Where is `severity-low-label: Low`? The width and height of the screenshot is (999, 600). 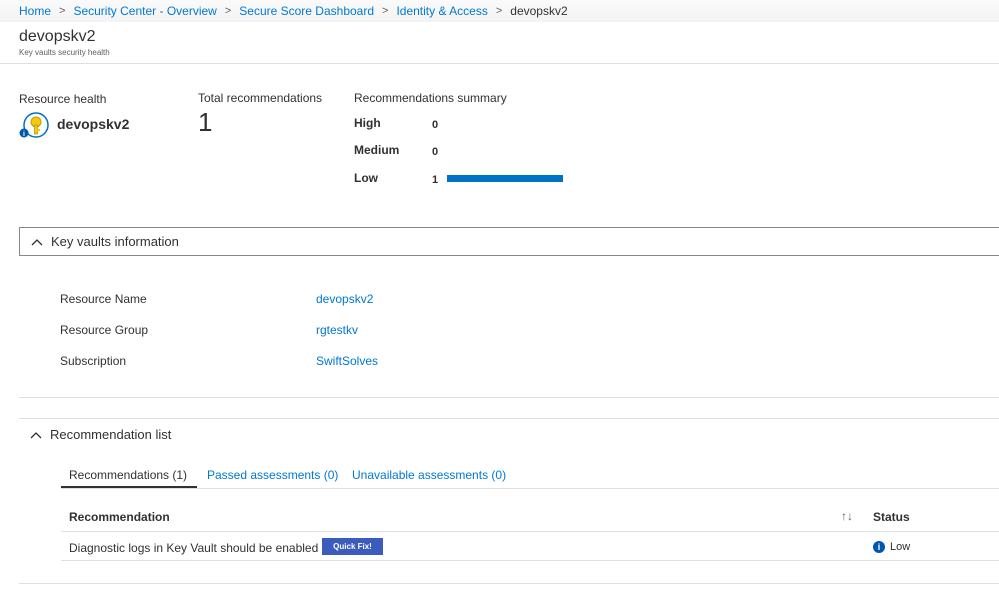
severity-low-label: Low is located at coordinates (366, 178).